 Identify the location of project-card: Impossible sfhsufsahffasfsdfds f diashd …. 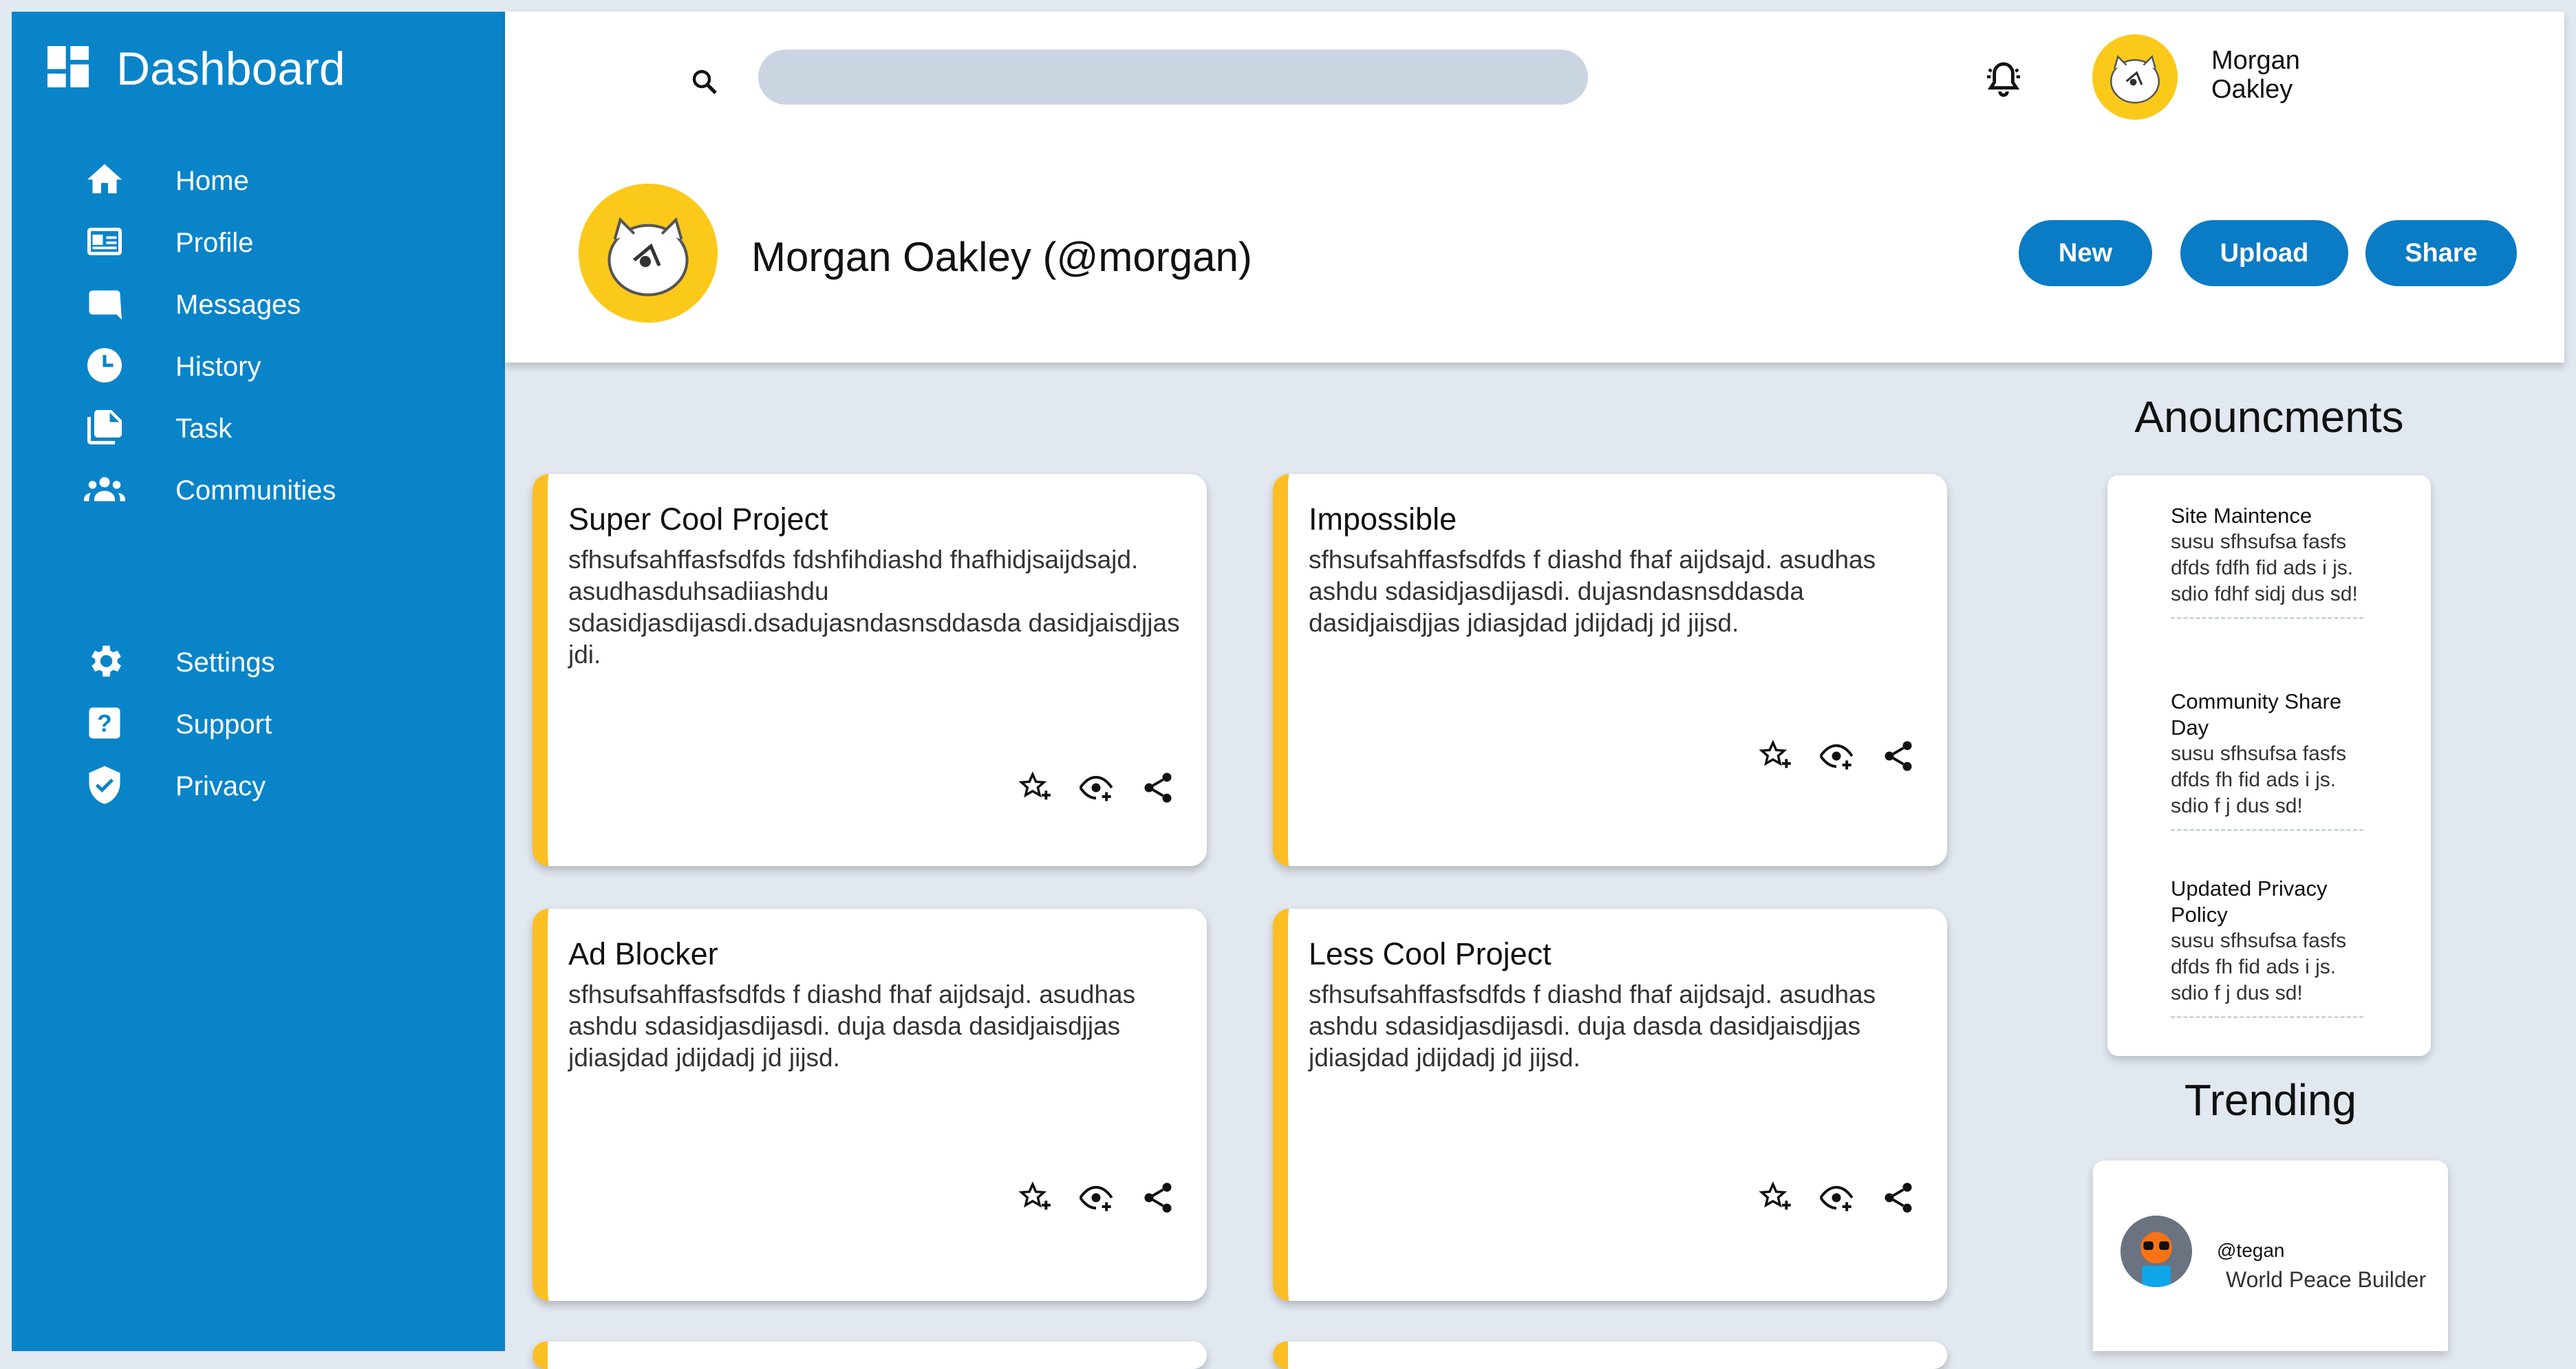
(1610, 670).